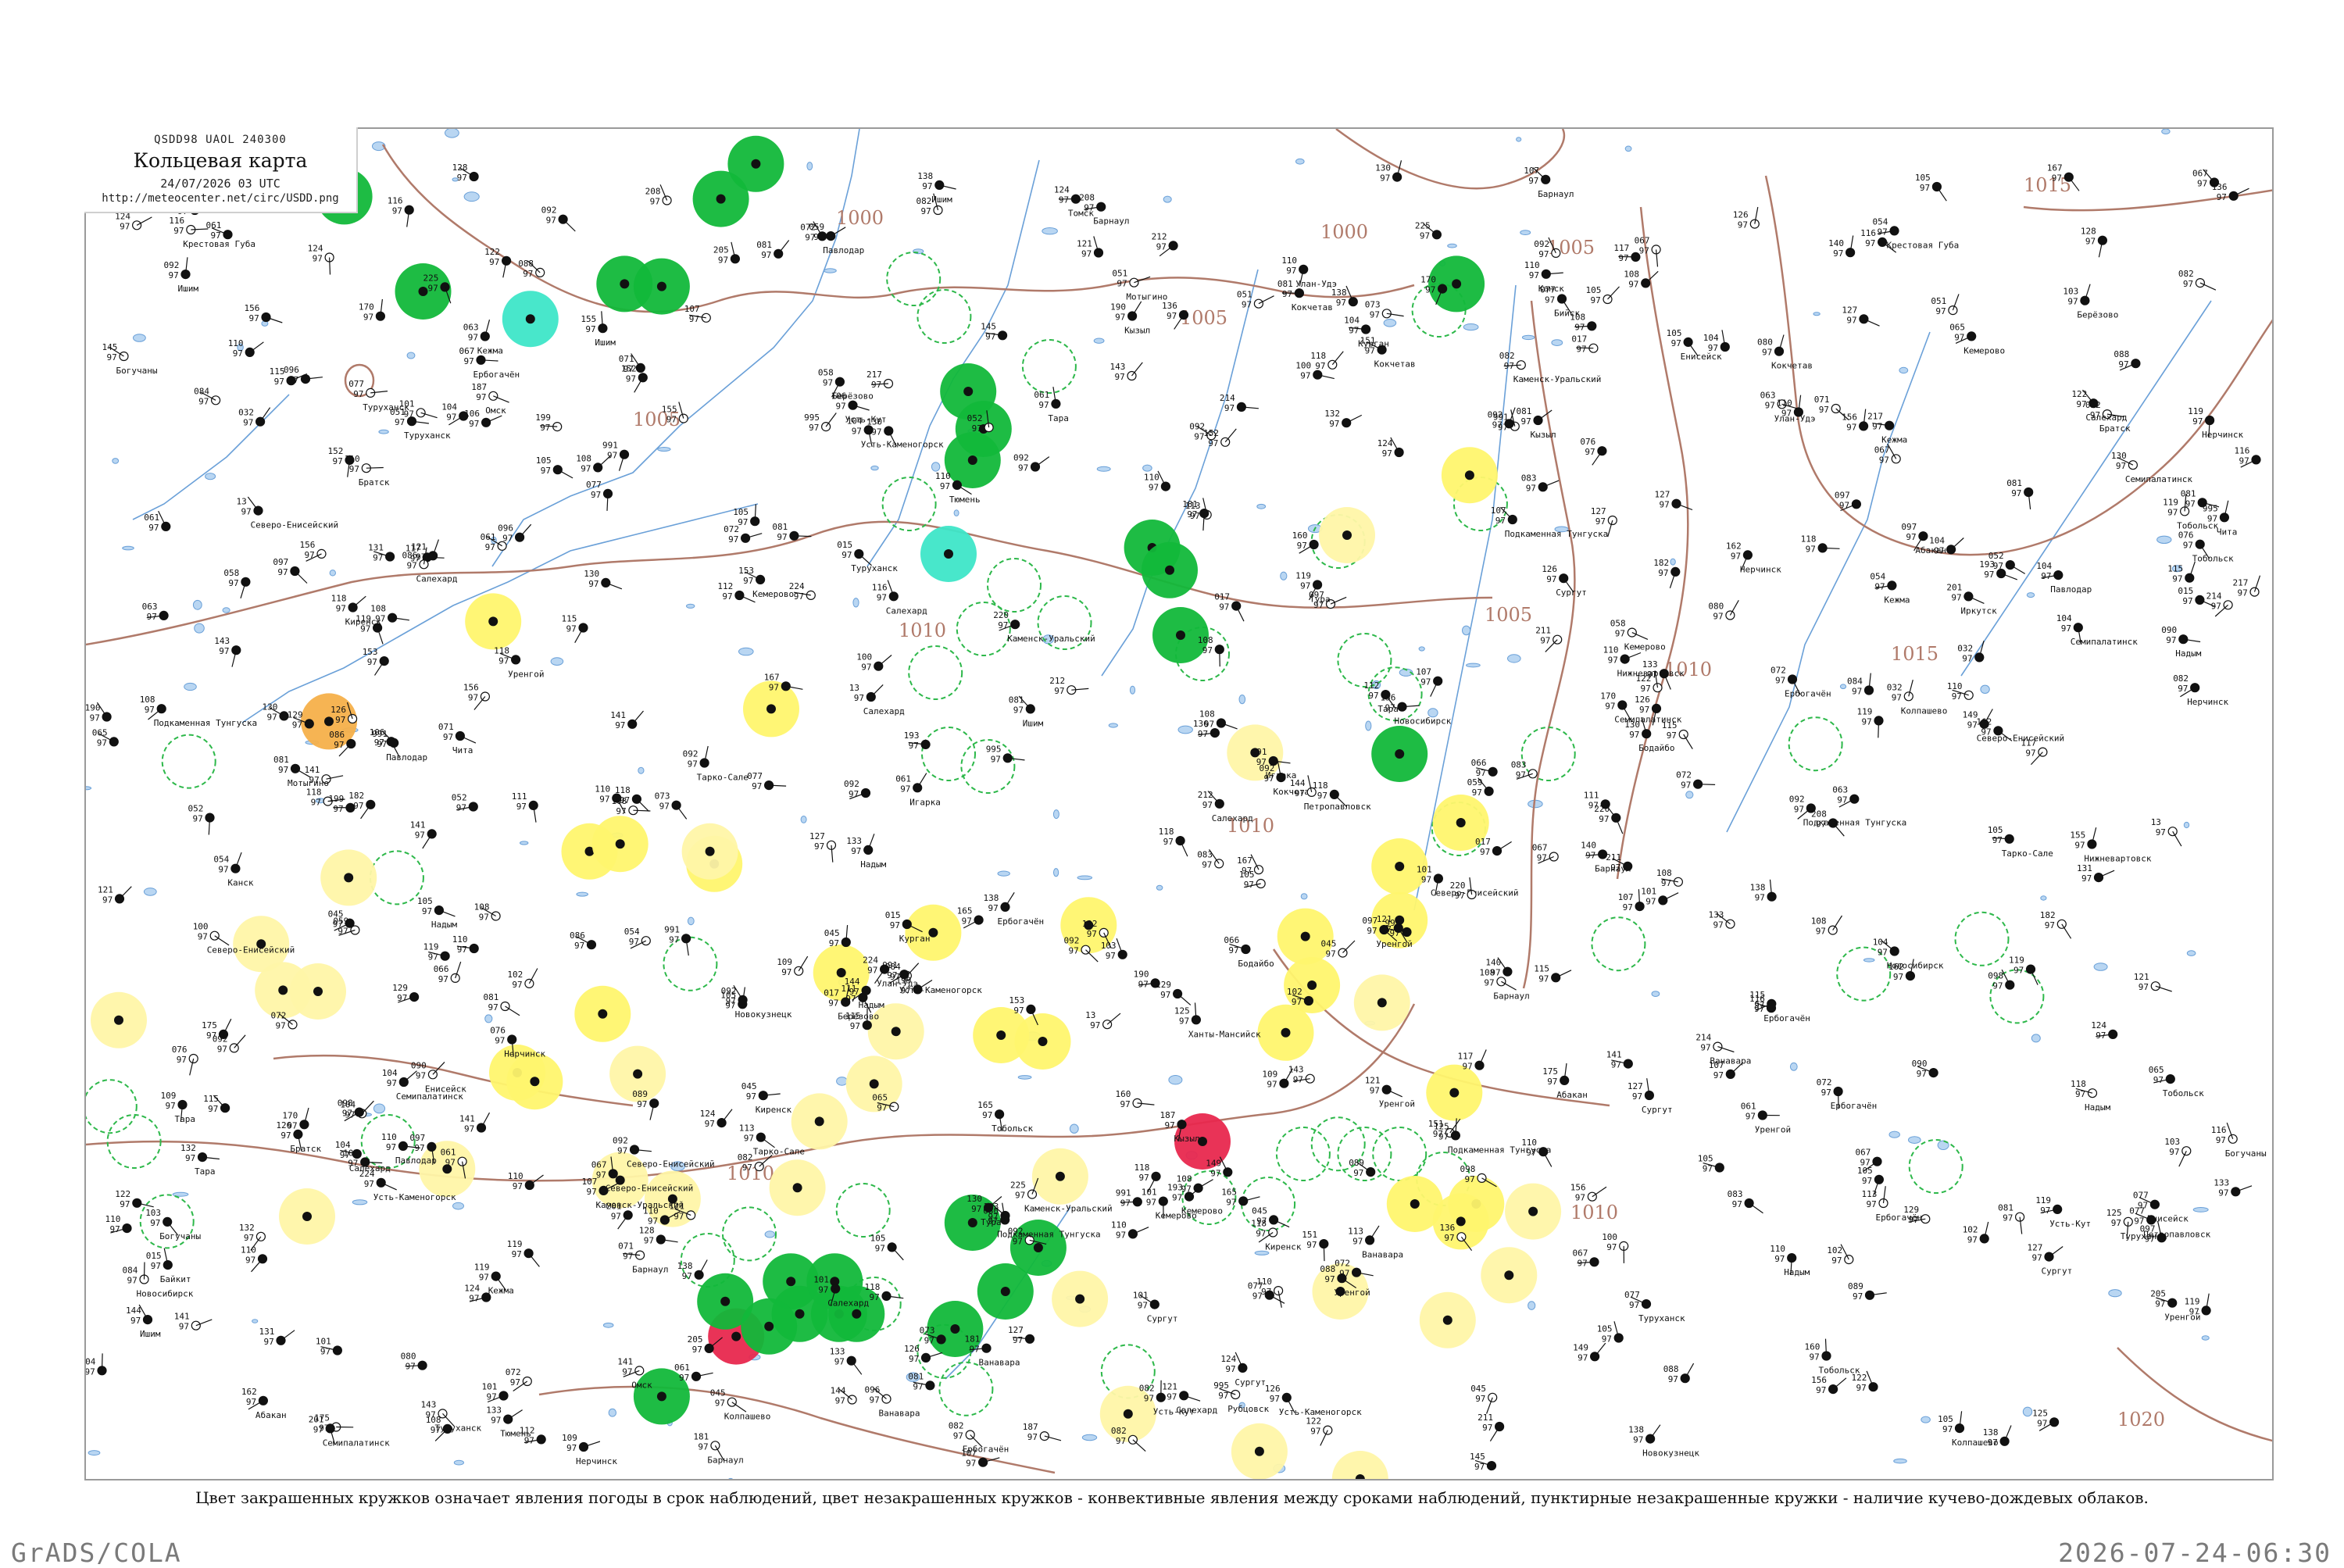 The image size is (2344, 1568). I want to click on station-plot: 14097, so click(1841, 247).